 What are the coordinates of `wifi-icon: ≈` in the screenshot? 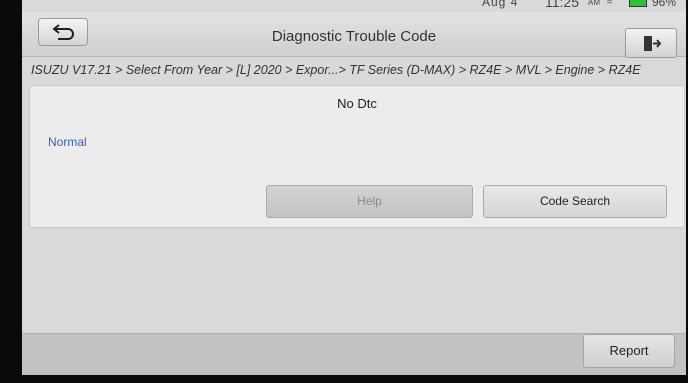 It's located at (610, 4).